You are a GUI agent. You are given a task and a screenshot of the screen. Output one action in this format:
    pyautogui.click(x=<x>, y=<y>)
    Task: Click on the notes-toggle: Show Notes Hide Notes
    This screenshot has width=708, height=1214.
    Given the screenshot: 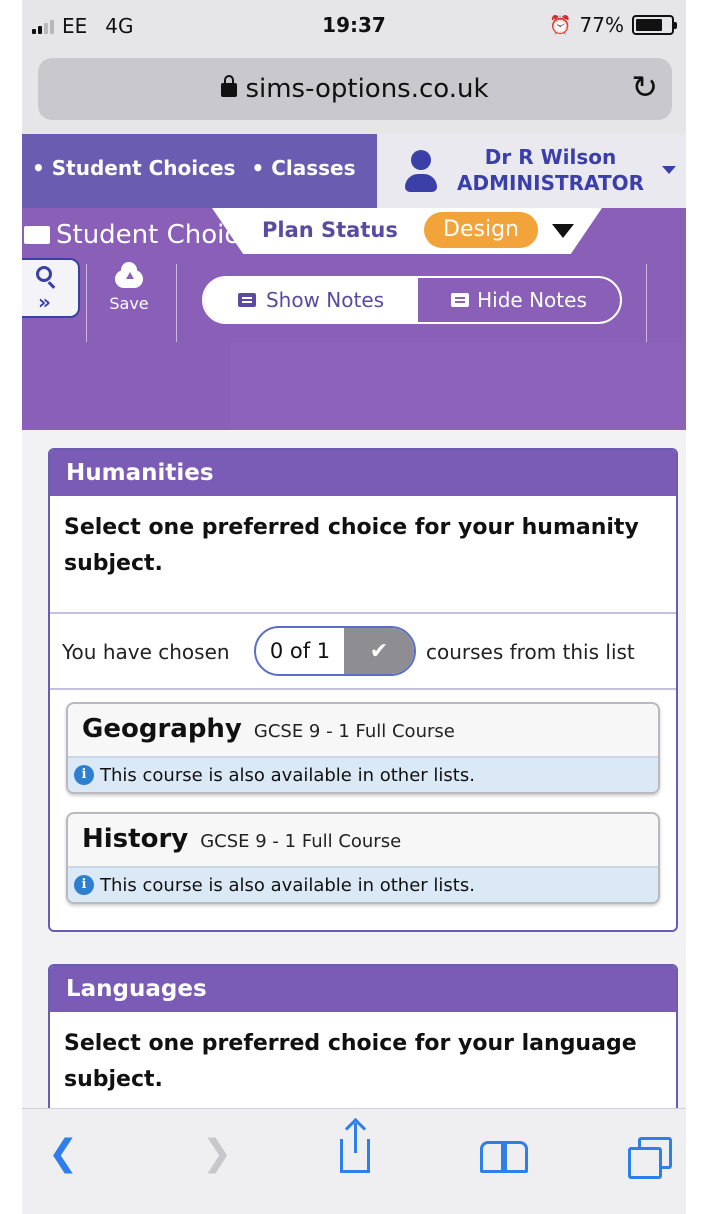 What is the action you would take?
    pyautogui.click(x=412, y=300)
    